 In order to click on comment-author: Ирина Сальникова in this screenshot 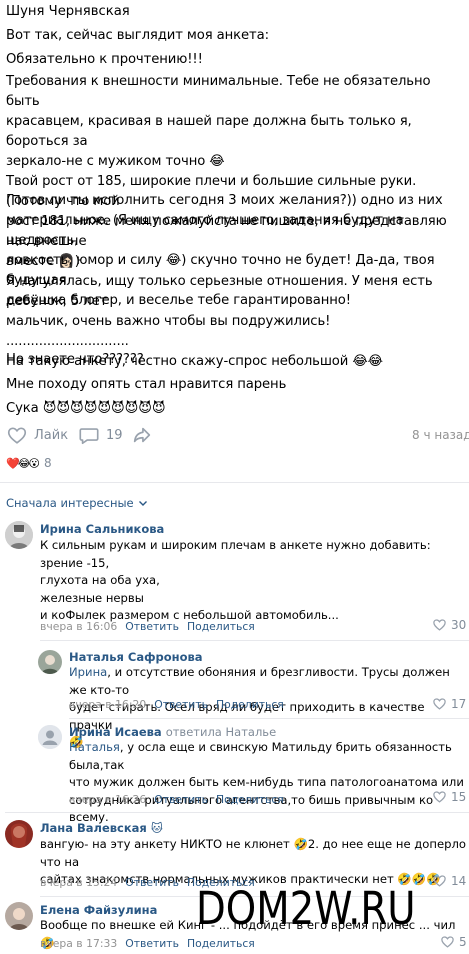, I will do `click(102, 529)`.